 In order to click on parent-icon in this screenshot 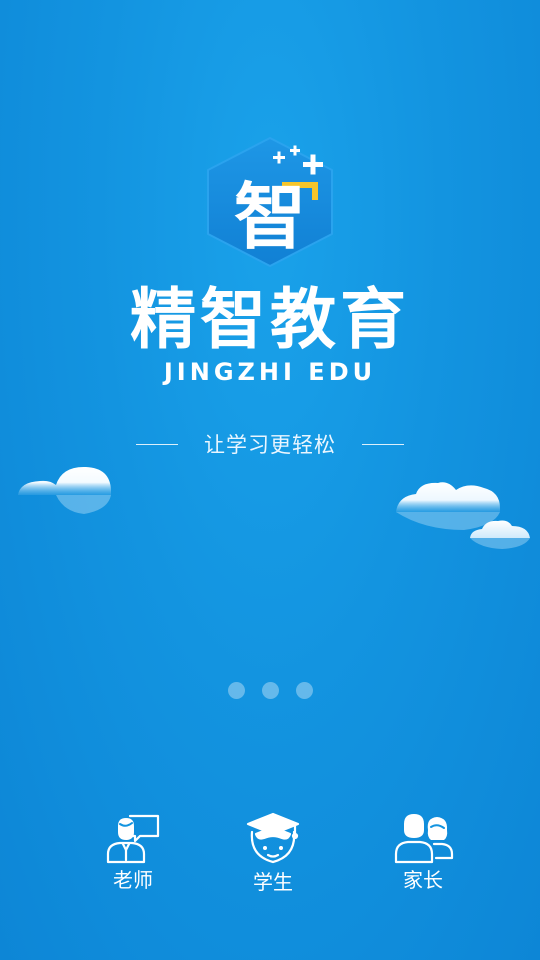, I will do `click(424, 839)`.